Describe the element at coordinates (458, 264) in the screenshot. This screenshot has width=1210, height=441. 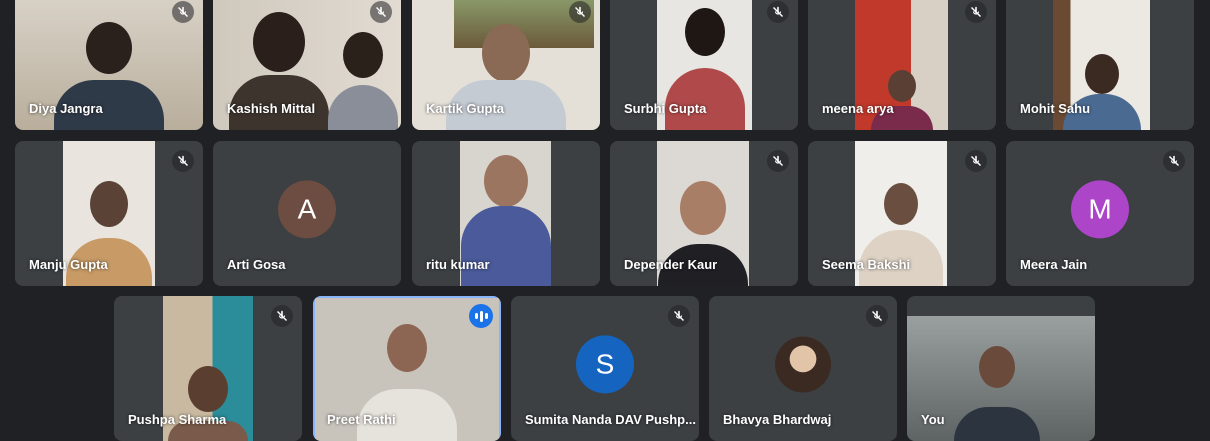
I see `participant-name: ritu kumar` at that location.